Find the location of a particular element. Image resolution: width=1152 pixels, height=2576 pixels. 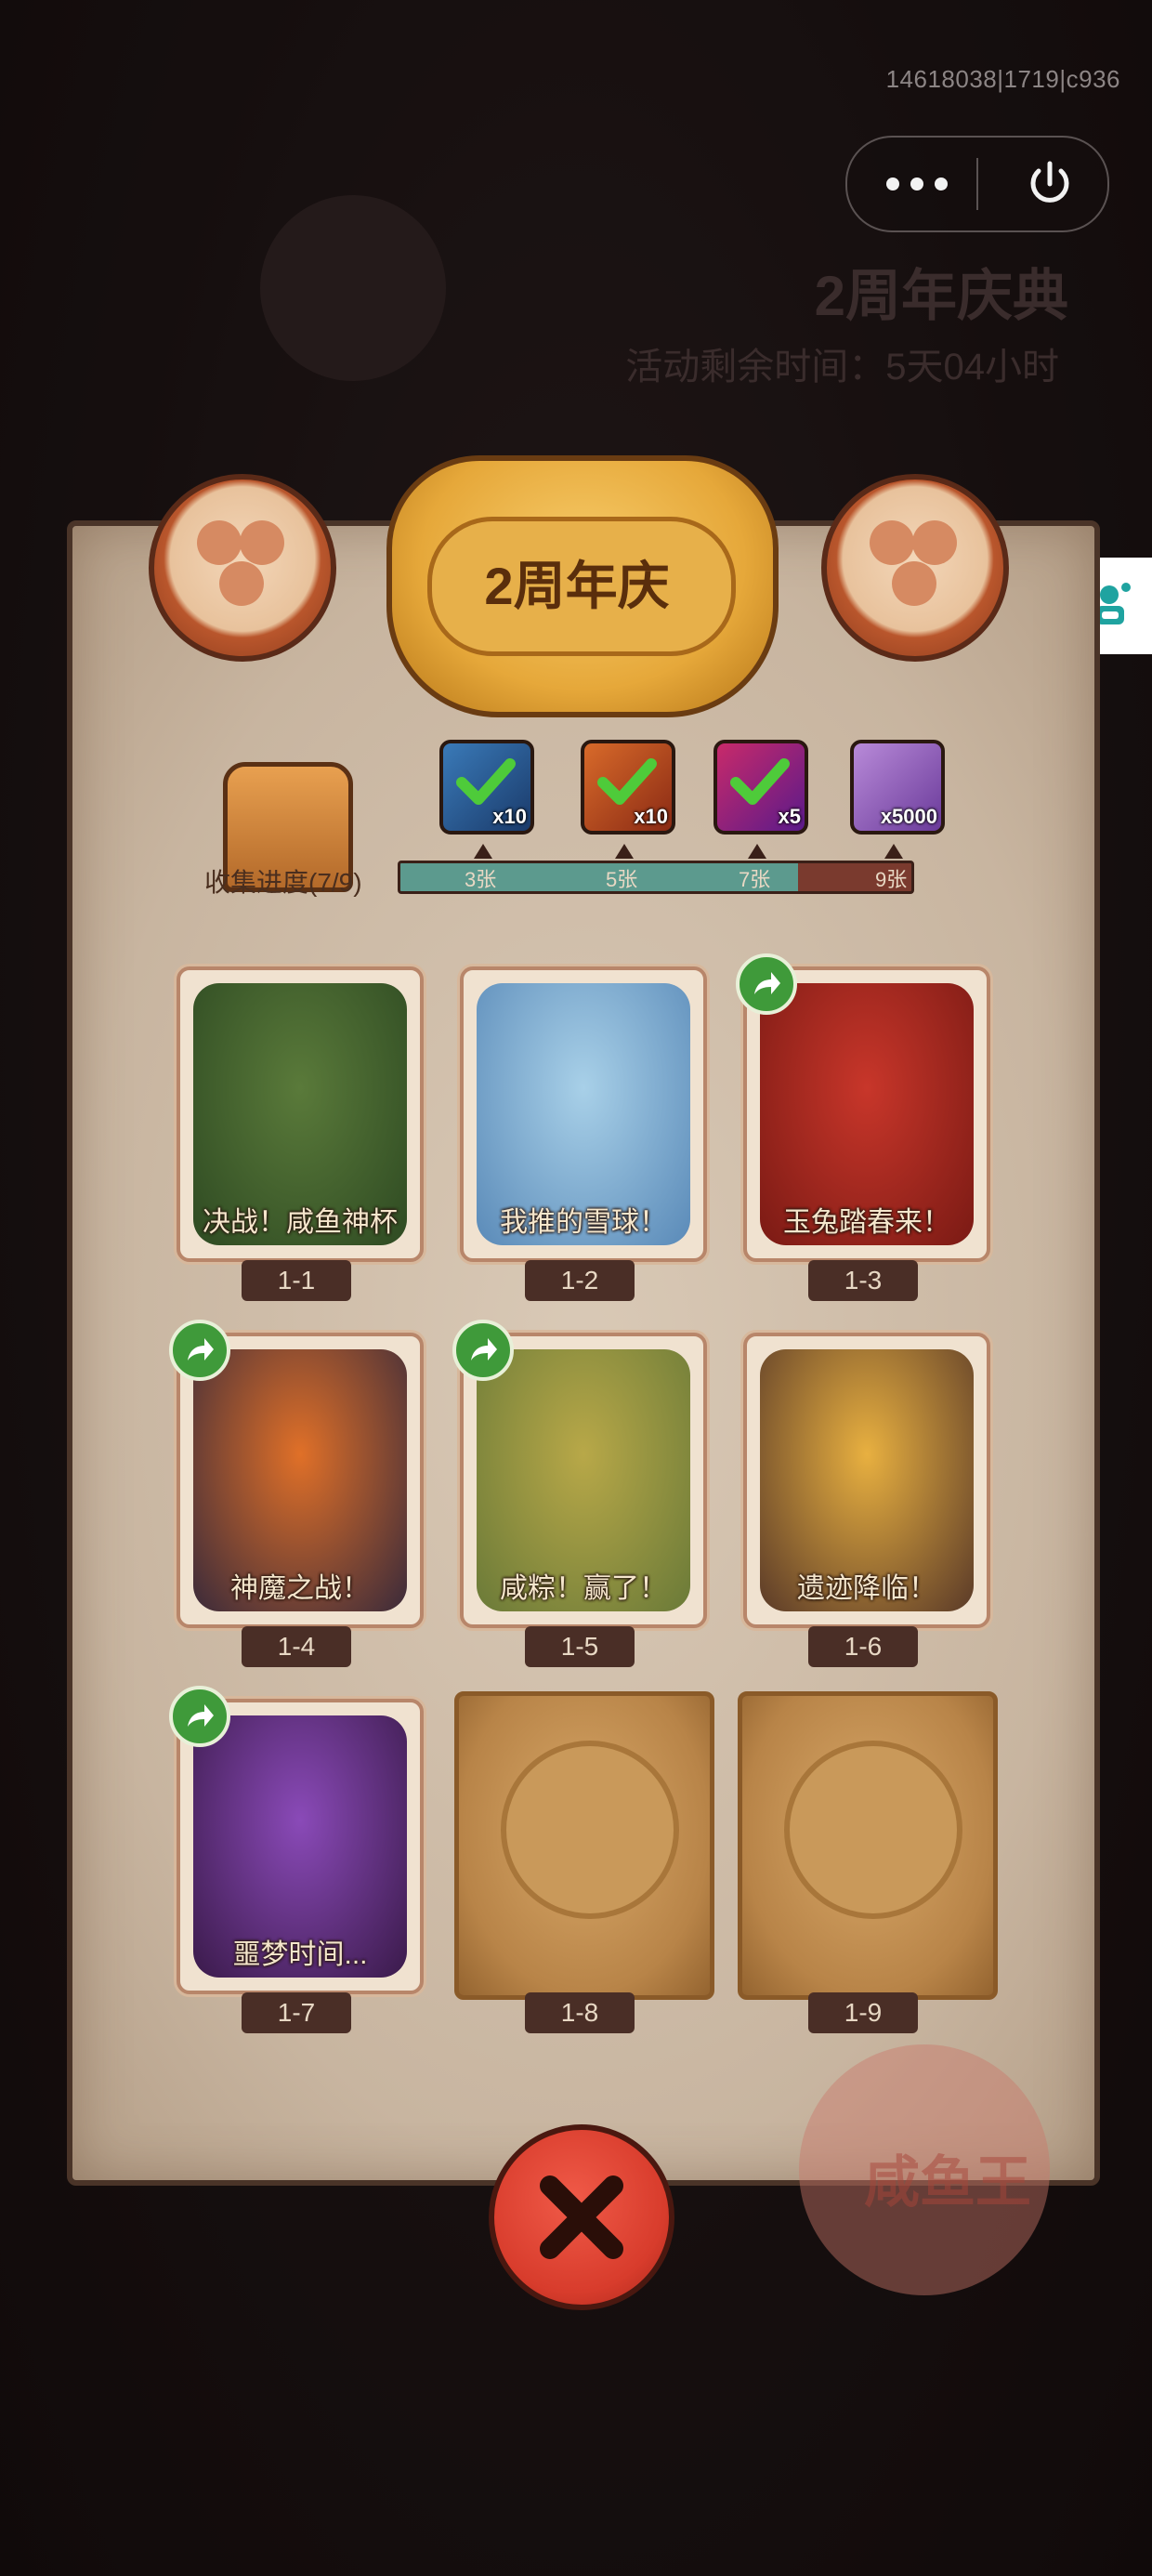

reward-quantity: x5000 is located at coordinates (908, 816).